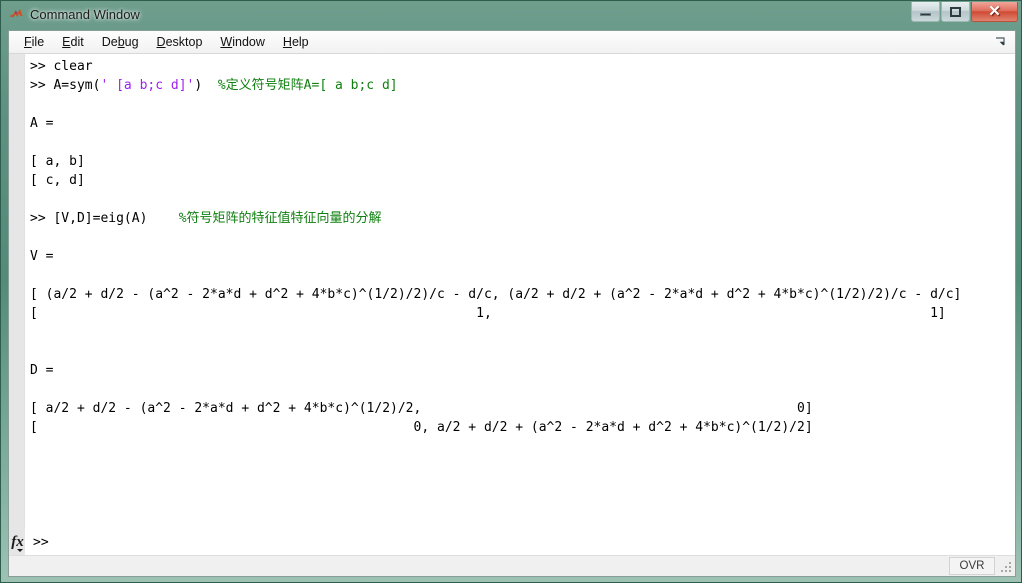 The height and width of the screenshot is (583, 1022). What do you see at coordinates (522, 370) in the screenshot?
I see `console-line: D =` at bounding box center [522, 370].